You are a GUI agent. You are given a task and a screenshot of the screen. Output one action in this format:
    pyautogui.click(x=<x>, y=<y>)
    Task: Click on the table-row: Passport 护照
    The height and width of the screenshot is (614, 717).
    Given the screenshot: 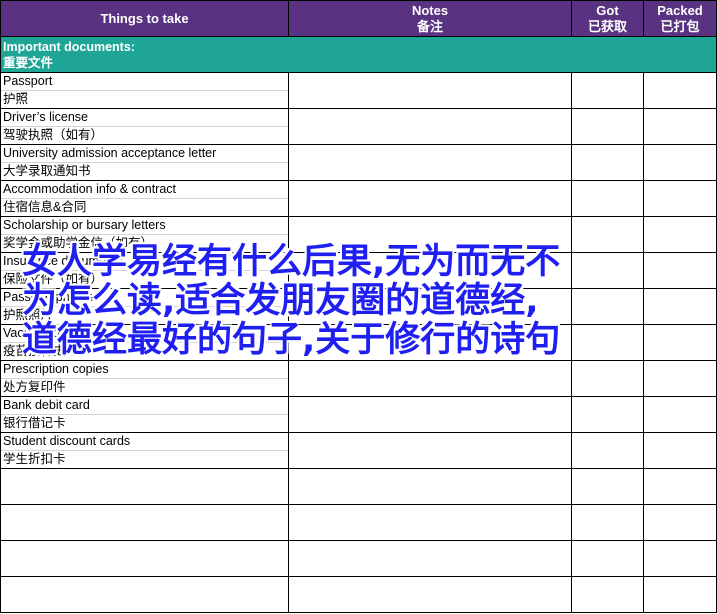 What is the action you would take?
    pyautogui.click(x=358, y=90)
    